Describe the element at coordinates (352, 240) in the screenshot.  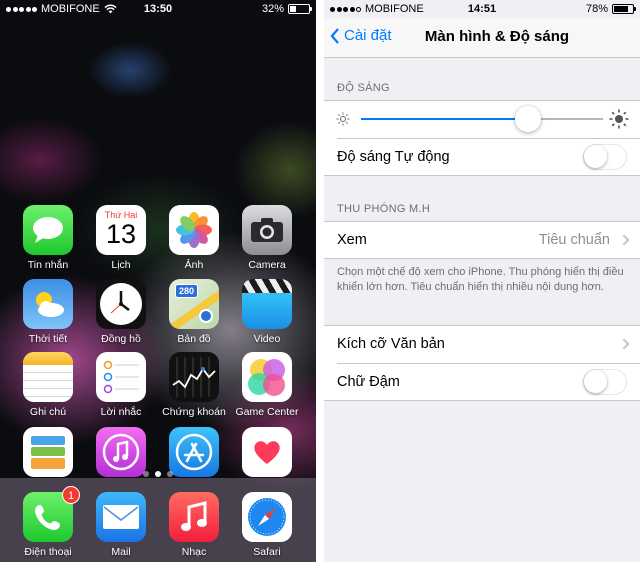
I see `view-label: Xem` at that location.